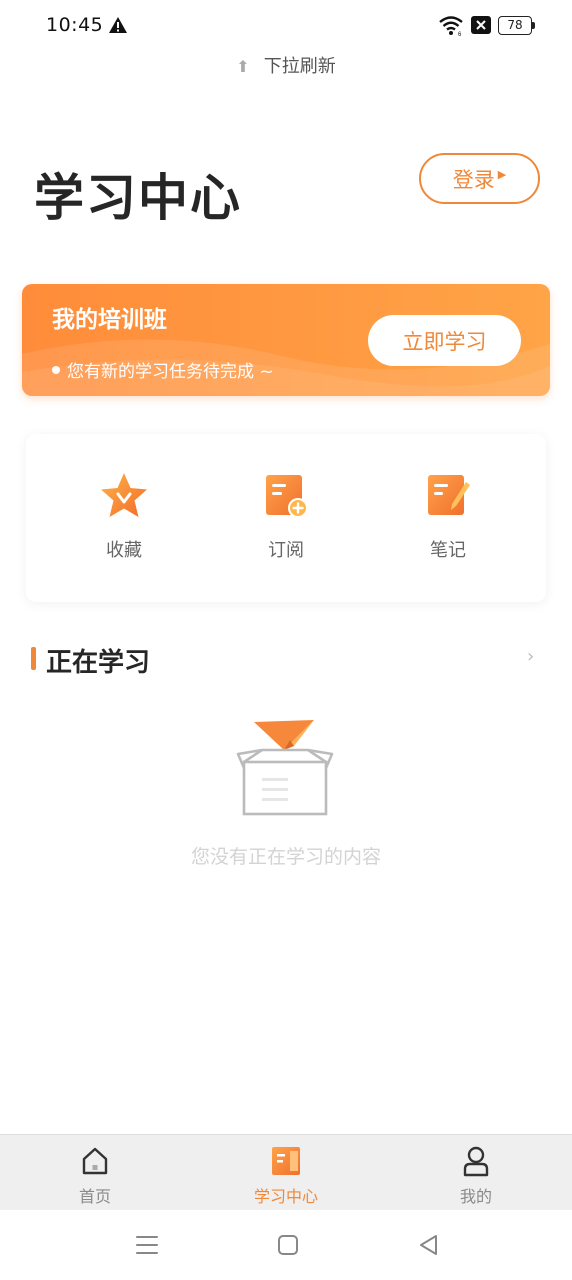 The height and width of the screenshot is (1280, 572). What do you see at coordinates (56, 369) in the screenshot?
I see `bullet-dot` at bounding box center [56, 369].